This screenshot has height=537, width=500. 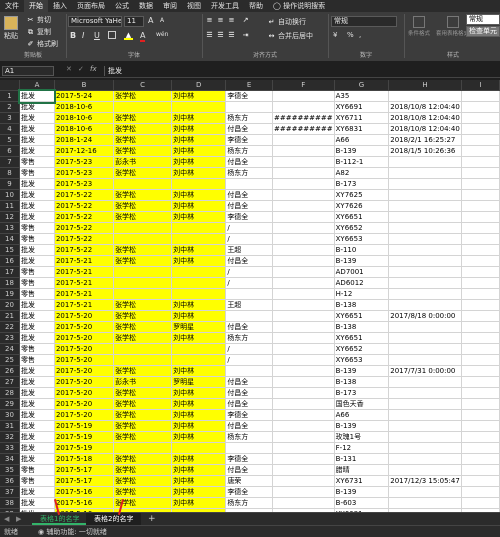 What do you see at coordinates (18, 519) in the screenshot?
I see `next-sheet-icon: ▶` at bounding box center [18, 519].